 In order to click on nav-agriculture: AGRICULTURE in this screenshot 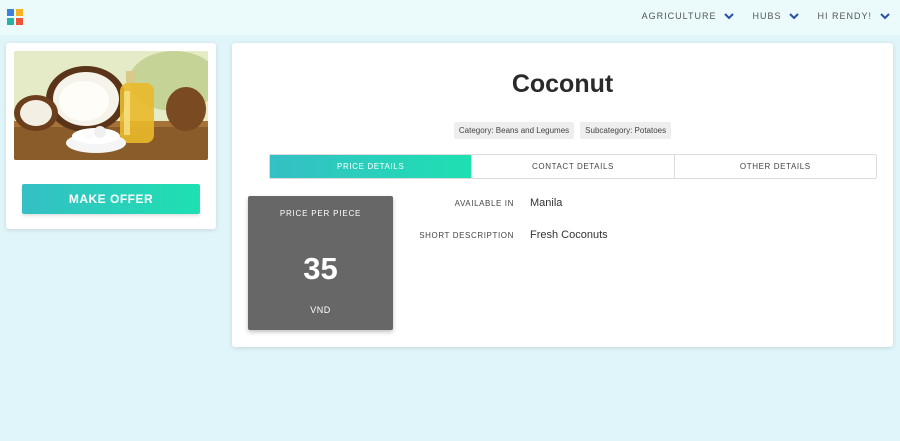, I will do `click(688, 16)`.